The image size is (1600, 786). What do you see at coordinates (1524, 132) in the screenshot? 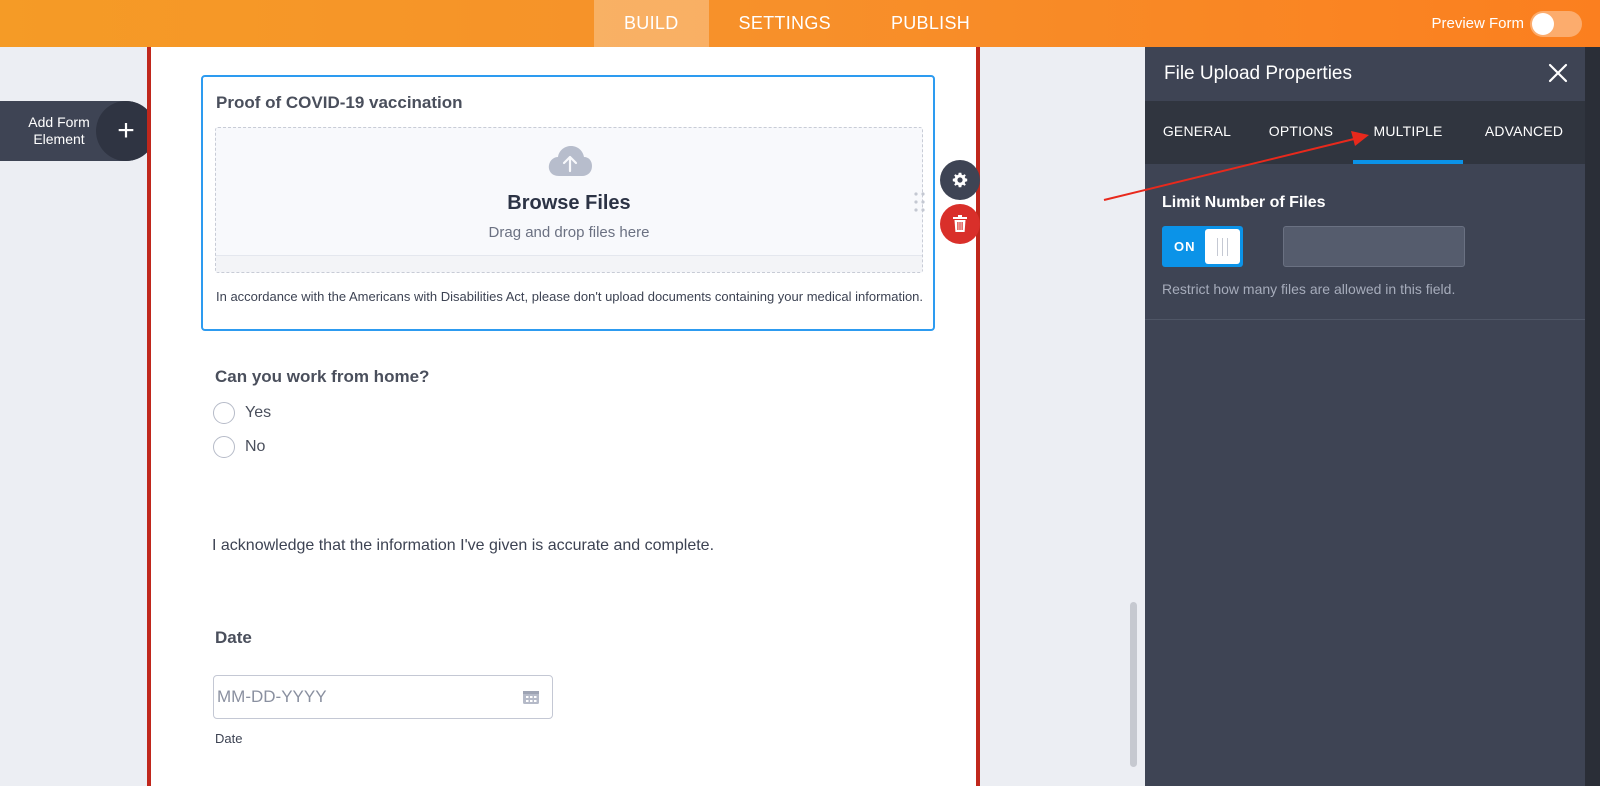
I see `tab-advanced: ADVANCED` at bounding box center [1524, 132].